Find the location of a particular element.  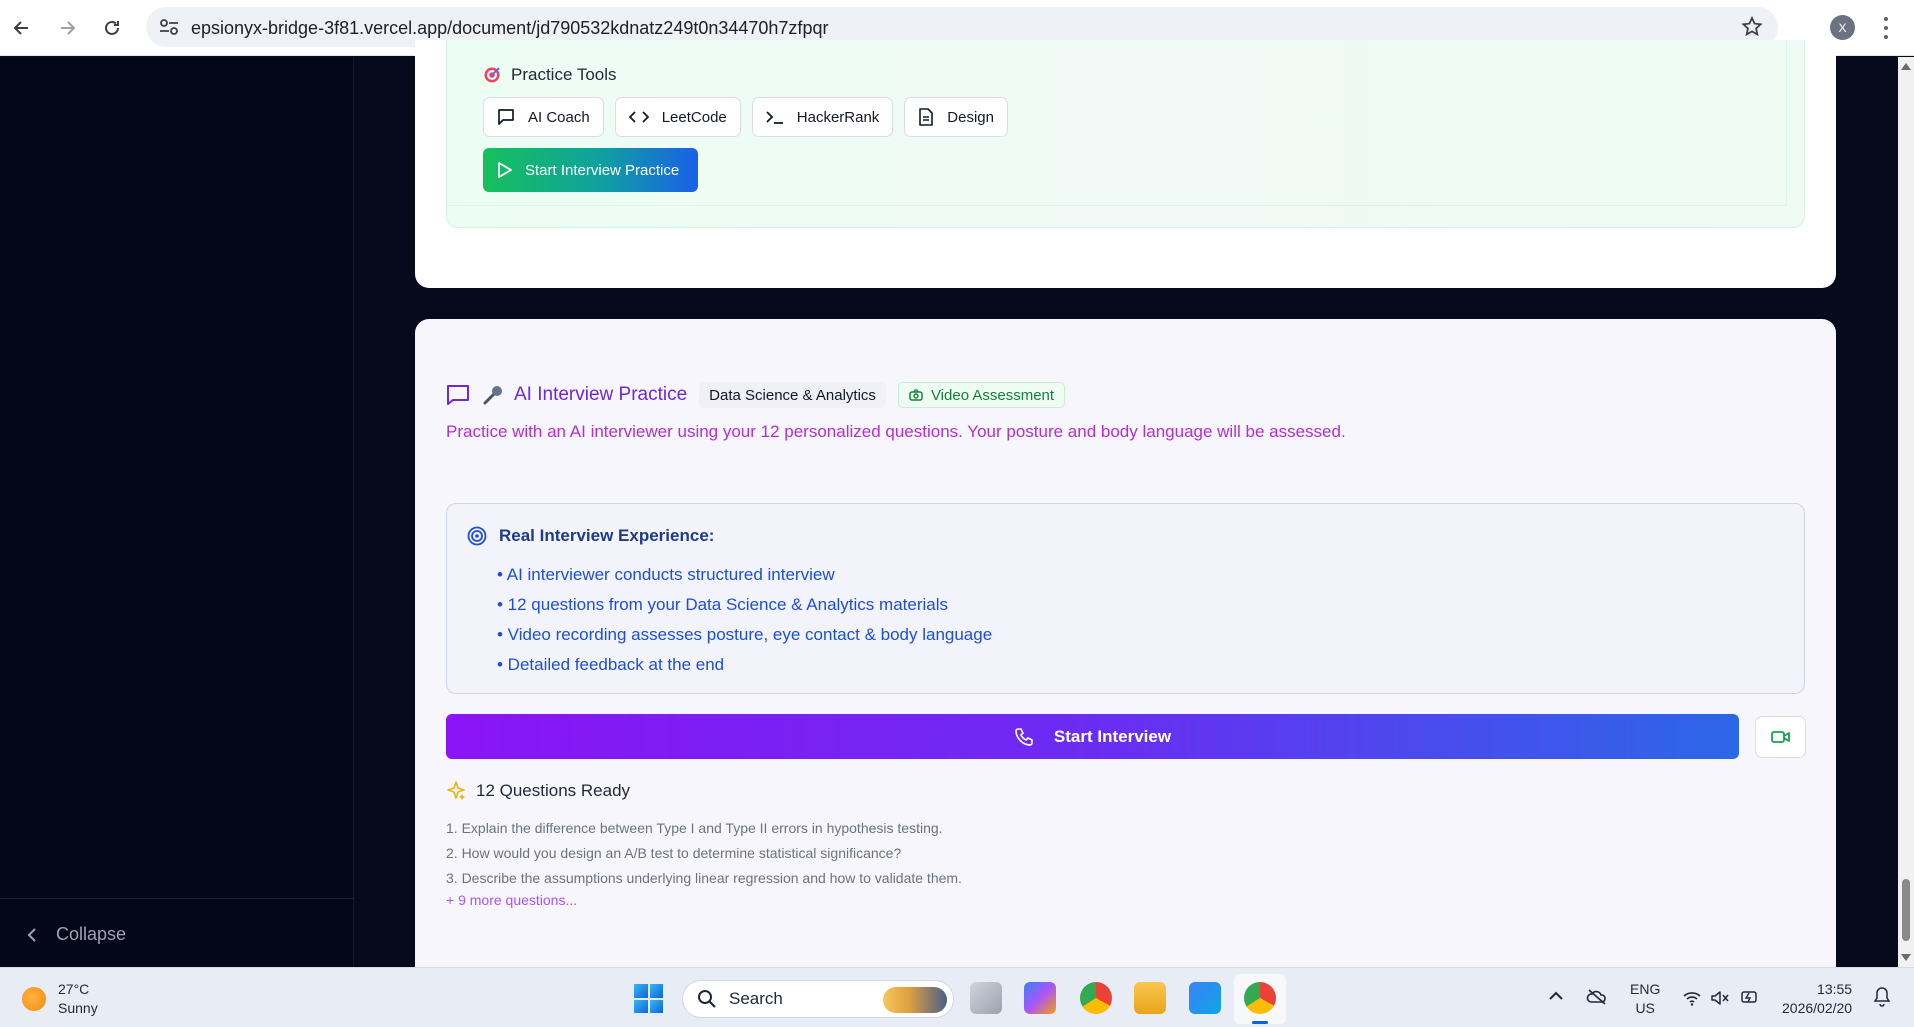

sun-icon is located at coordinates (34, 999).